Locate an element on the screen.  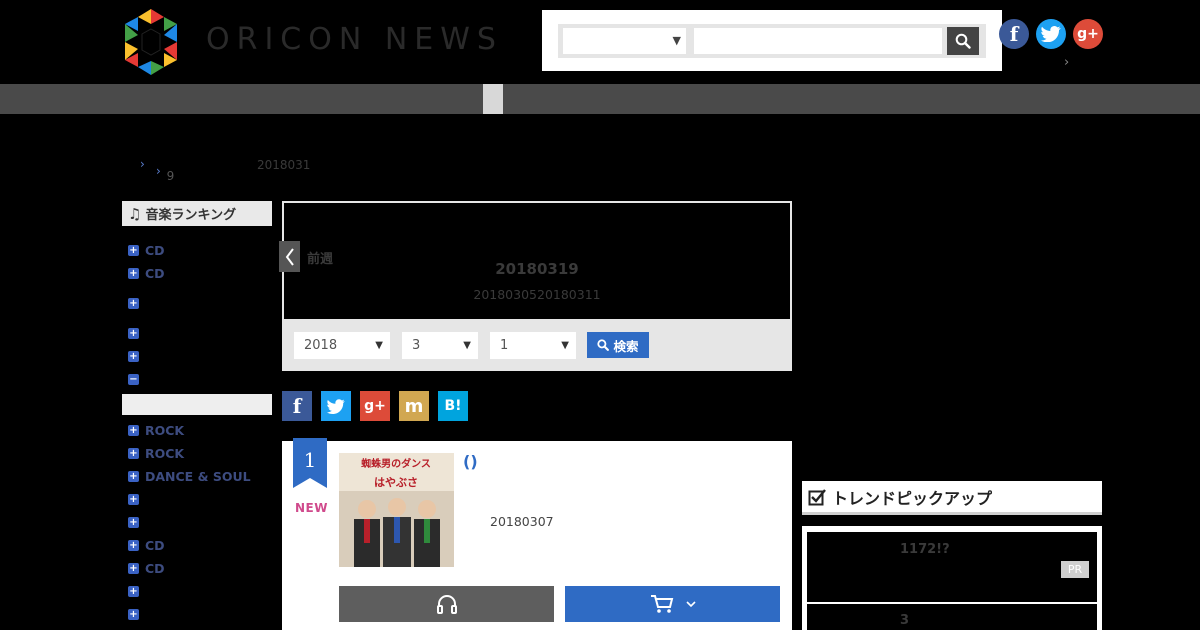
site-search: ▼ is located at coordinates (772, 40).